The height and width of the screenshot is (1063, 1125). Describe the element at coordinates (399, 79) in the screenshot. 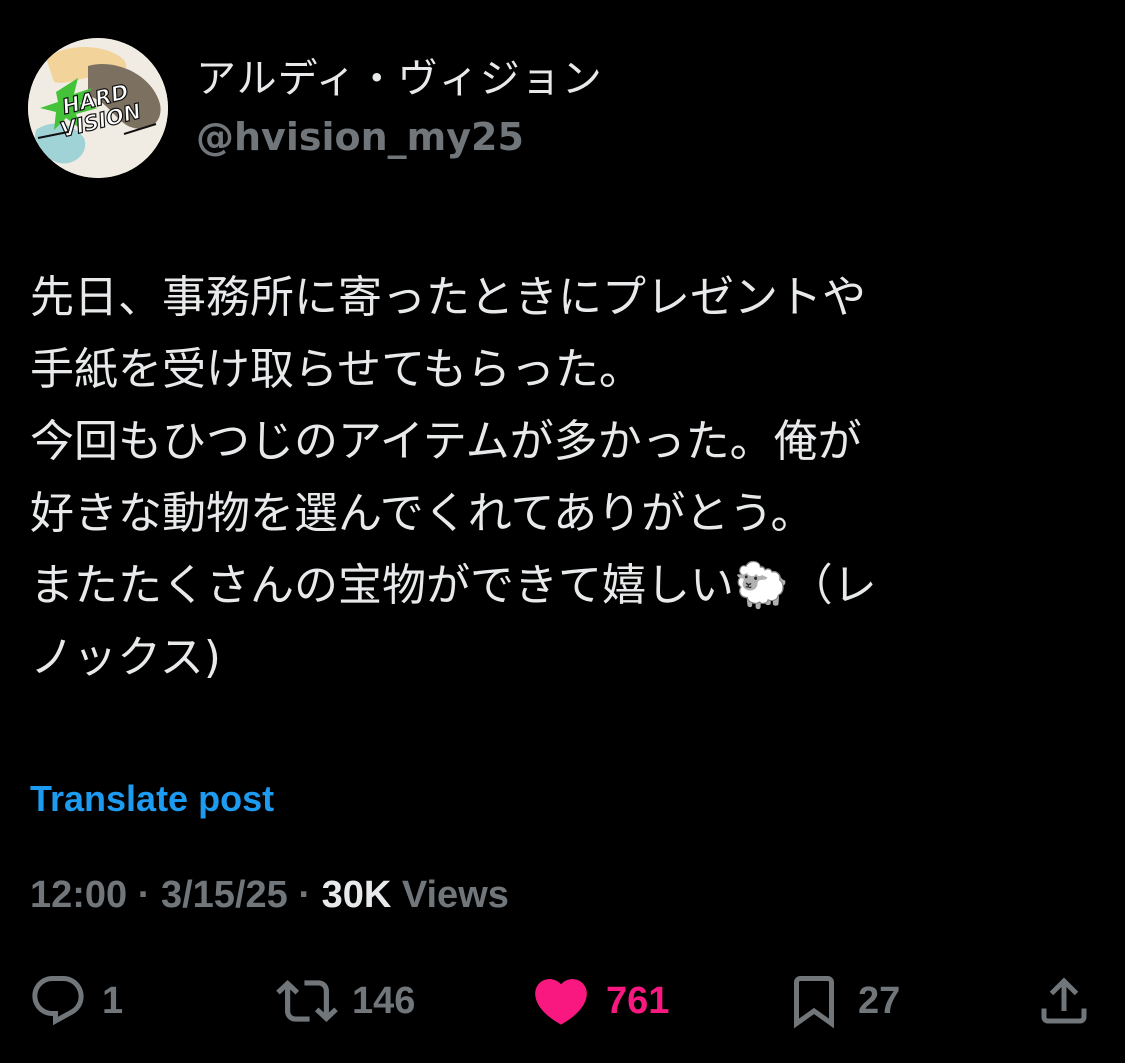

I see `display-name: アルディ・ヴィジョン` at that location.